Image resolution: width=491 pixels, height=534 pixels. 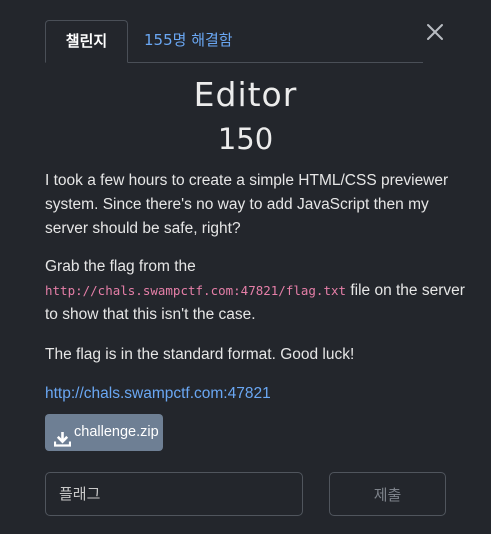 What do you see at coordinates (245, 94) in the screenshot?
I see `challenge-title: Editor` at bounding box center [245, 94].